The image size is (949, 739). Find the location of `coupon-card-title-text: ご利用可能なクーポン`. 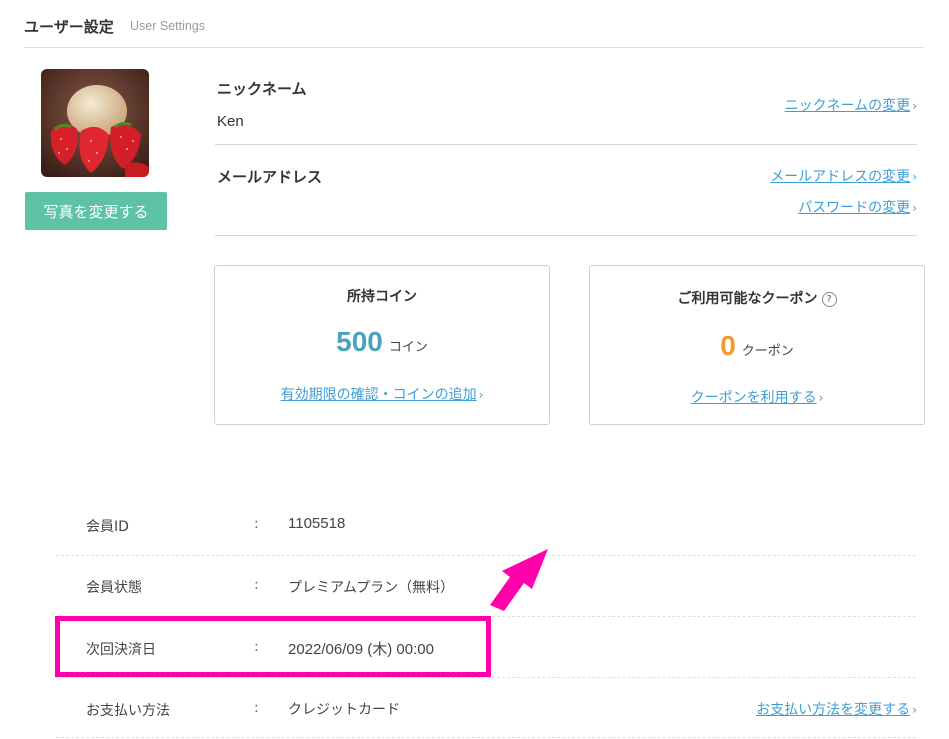

coupon-card-title-text: ご利用可能なクーポン is located at coordinates (747, 299).